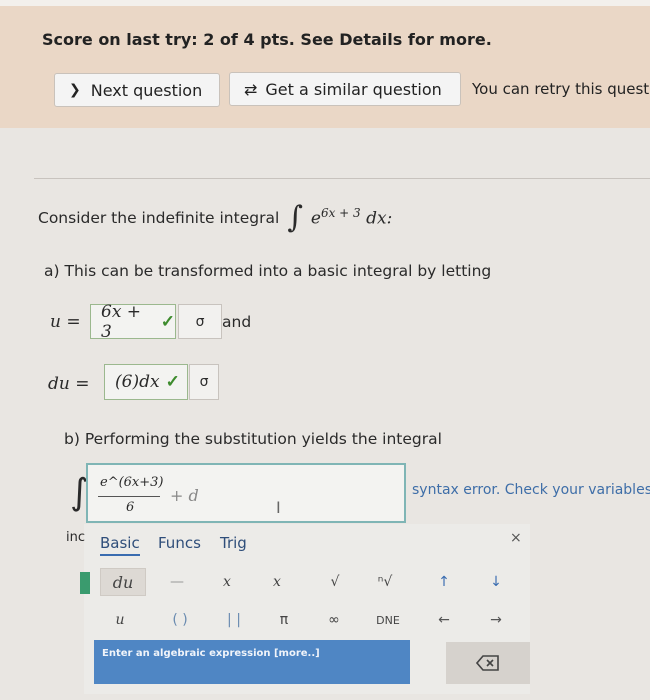  What do you see at coordinates (75, 537) in the screenshot?
I see `inc-label: inc` at bounding box center [75, 537].